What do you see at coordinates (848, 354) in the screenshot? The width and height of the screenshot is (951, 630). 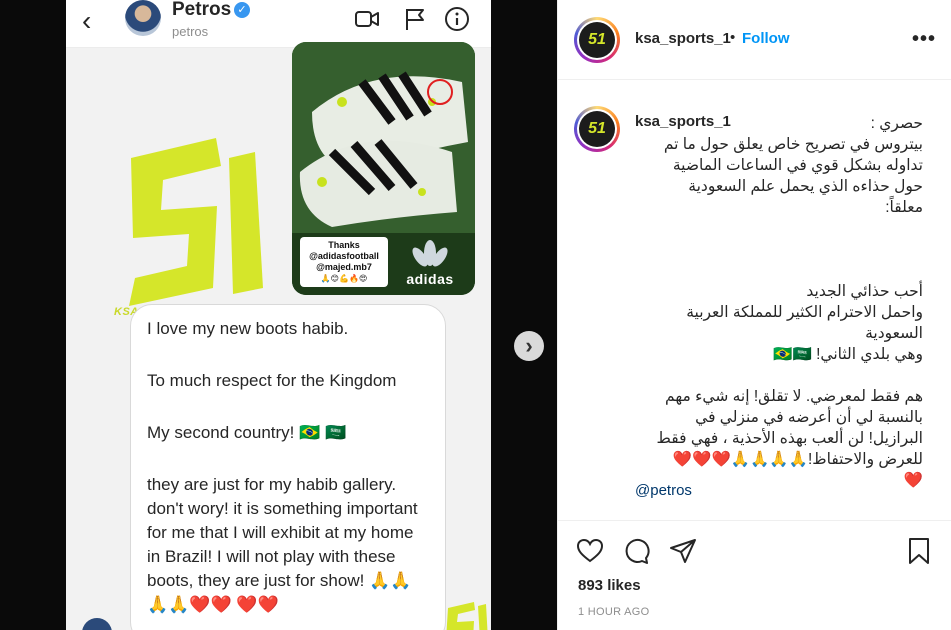 I see `caption-line: وهي بلدي الثاني! 🇧🇷🇸🇦` at bounding box center [848, 354].